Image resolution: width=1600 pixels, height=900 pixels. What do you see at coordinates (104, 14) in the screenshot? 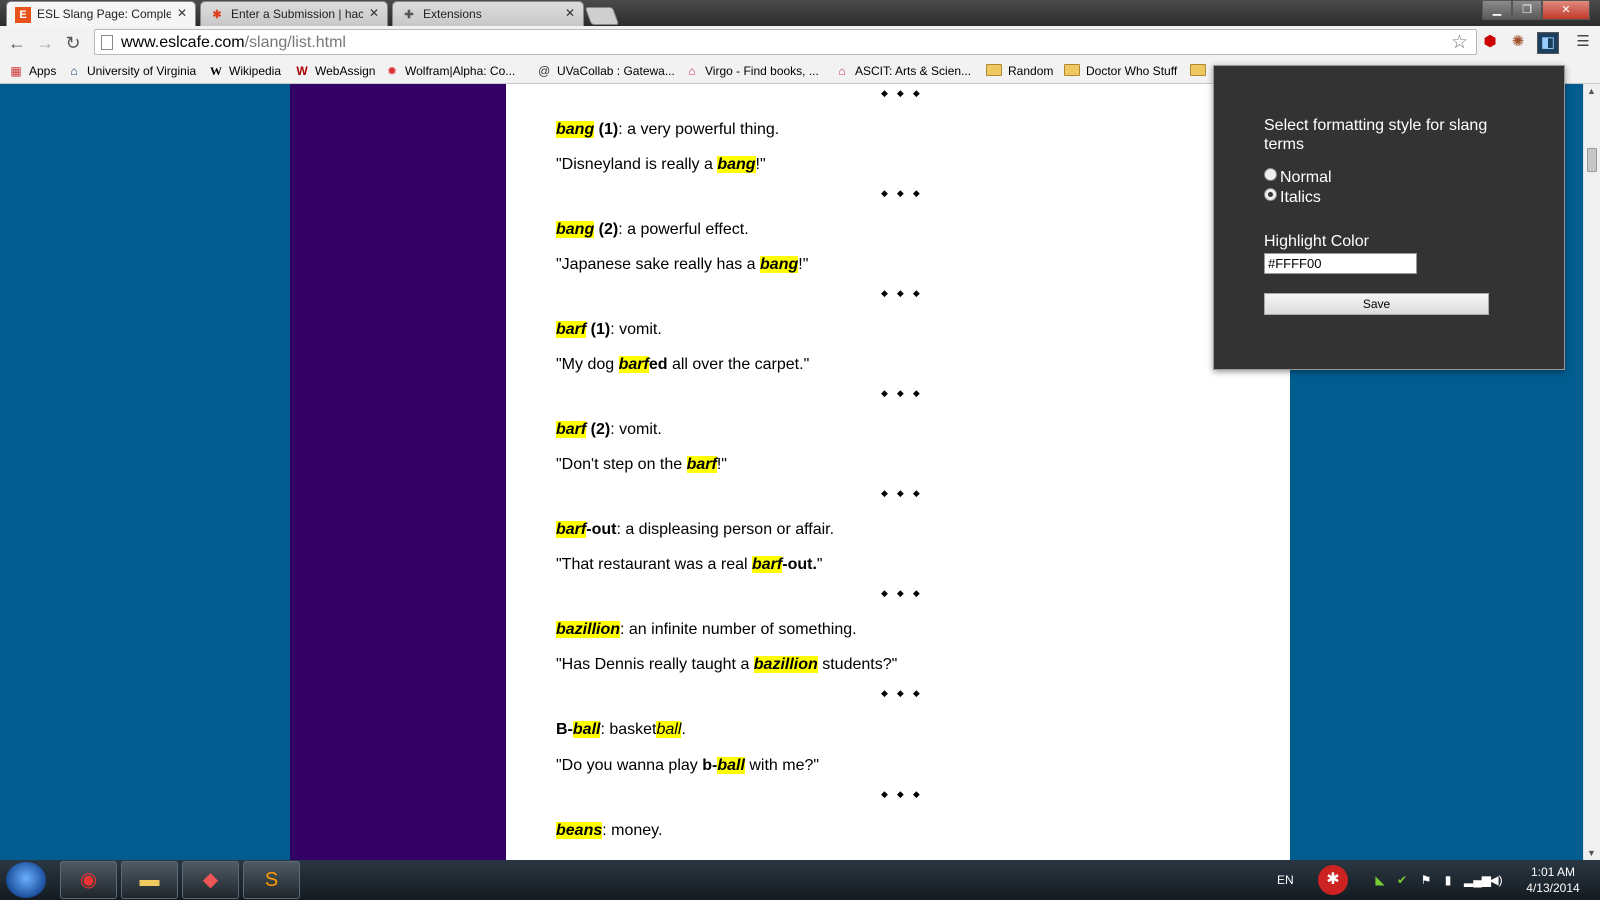
I see `tab-label: ESL Slang Page: Complete` at bounding box center [104, 14].